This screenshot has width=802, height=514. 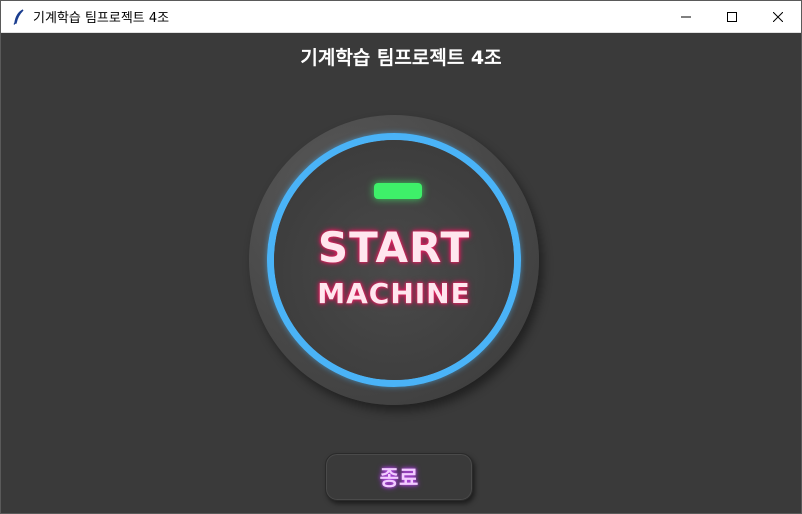 I want to click on close-icon, so click(x=778, y=16).